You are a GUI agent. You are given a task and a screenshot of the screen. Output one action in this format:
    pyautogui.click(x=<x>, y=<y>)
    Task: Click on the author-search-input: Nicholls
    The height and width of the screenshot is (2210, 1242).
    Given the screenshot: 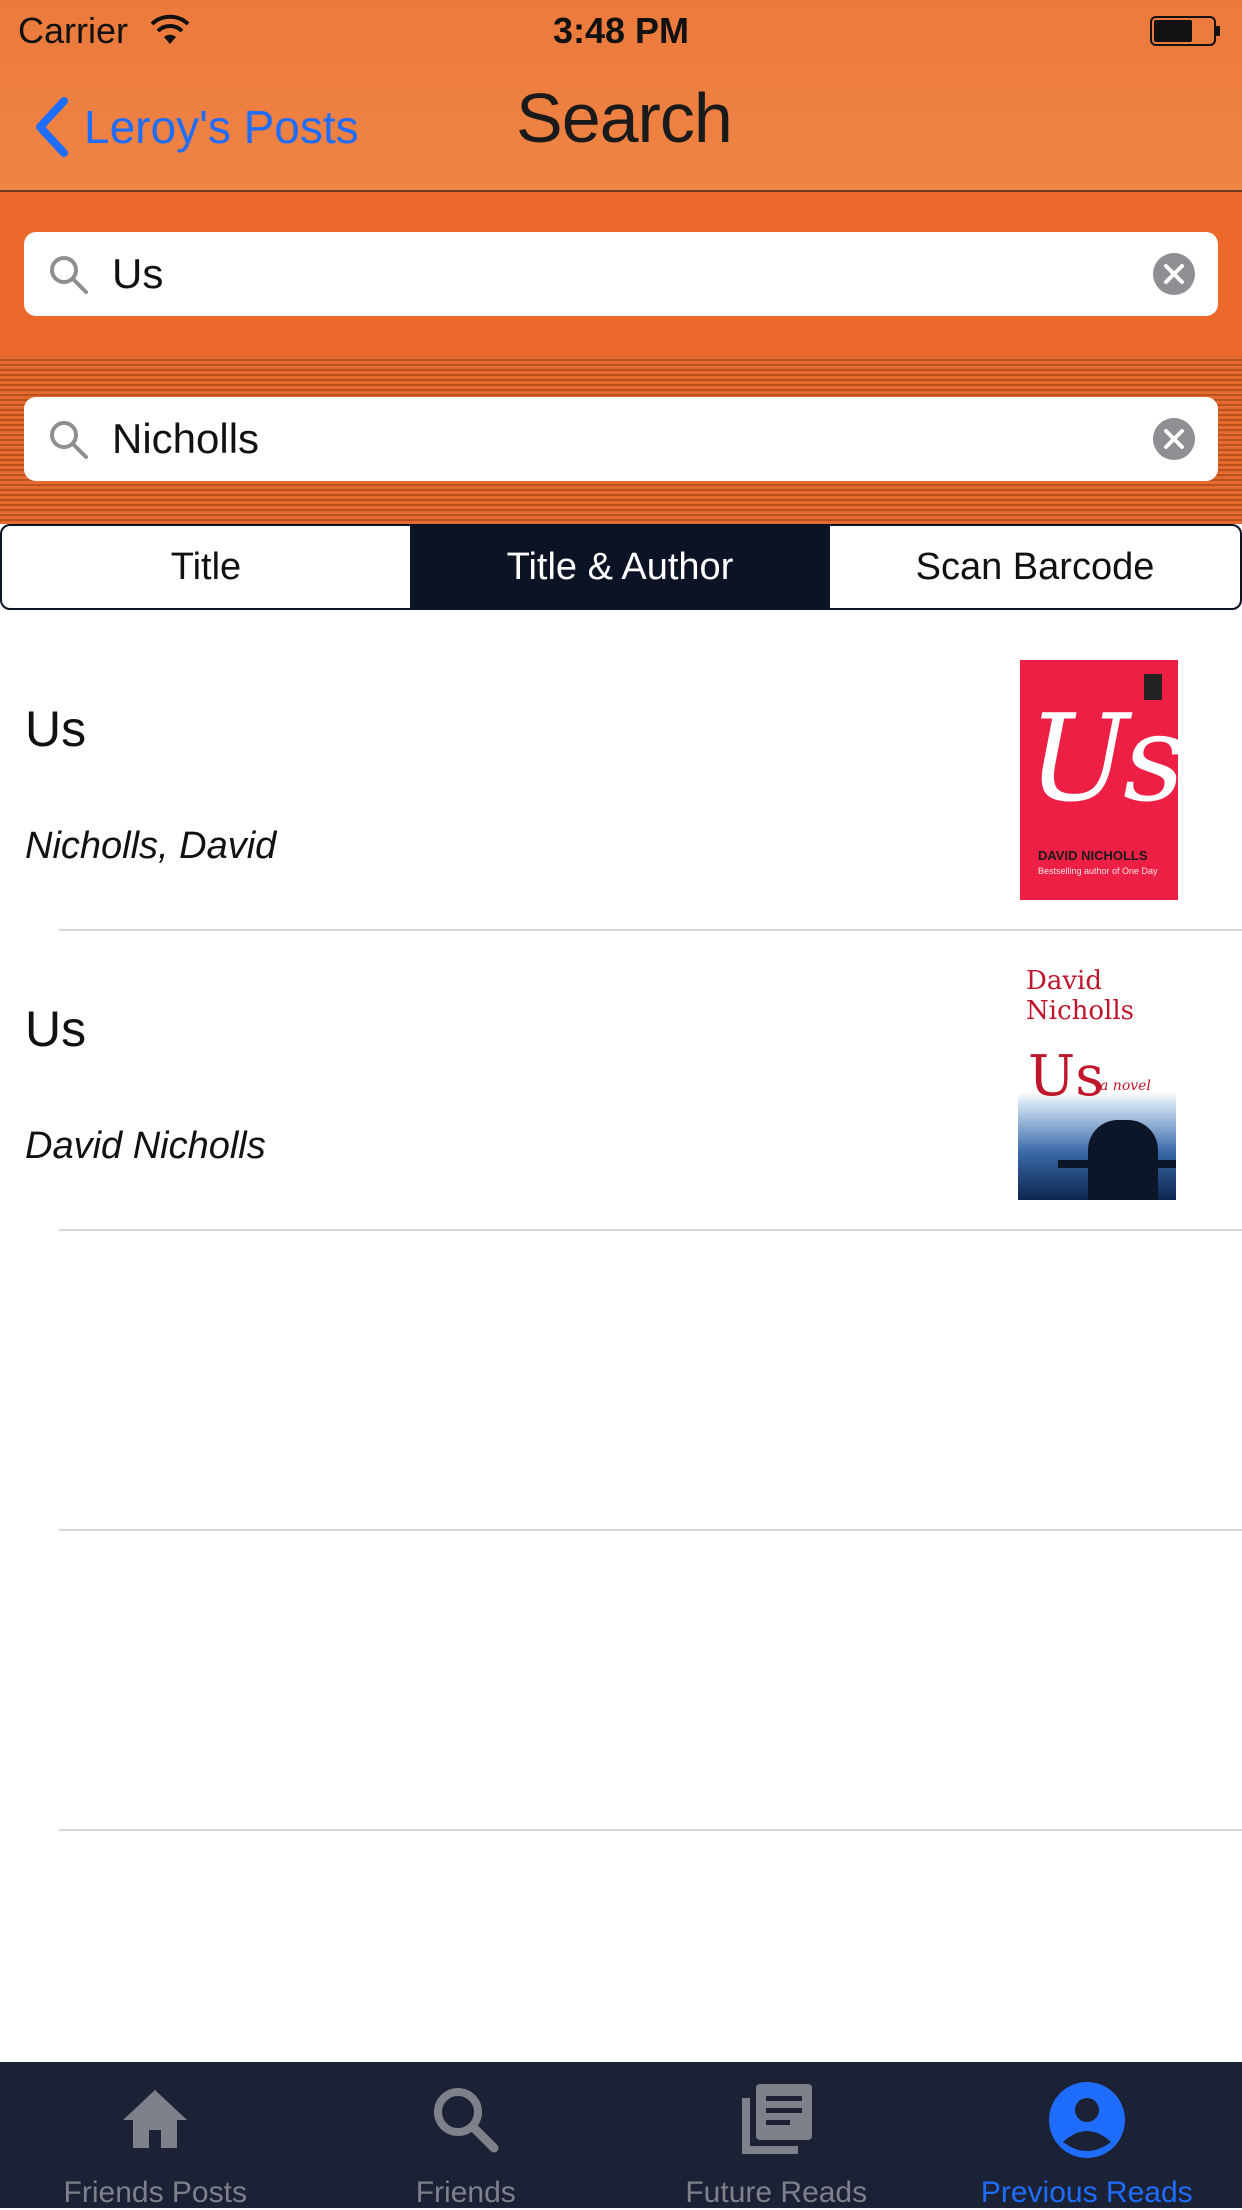 What is the action you would take?
    pyautogui.click(x=621, y=439)
    